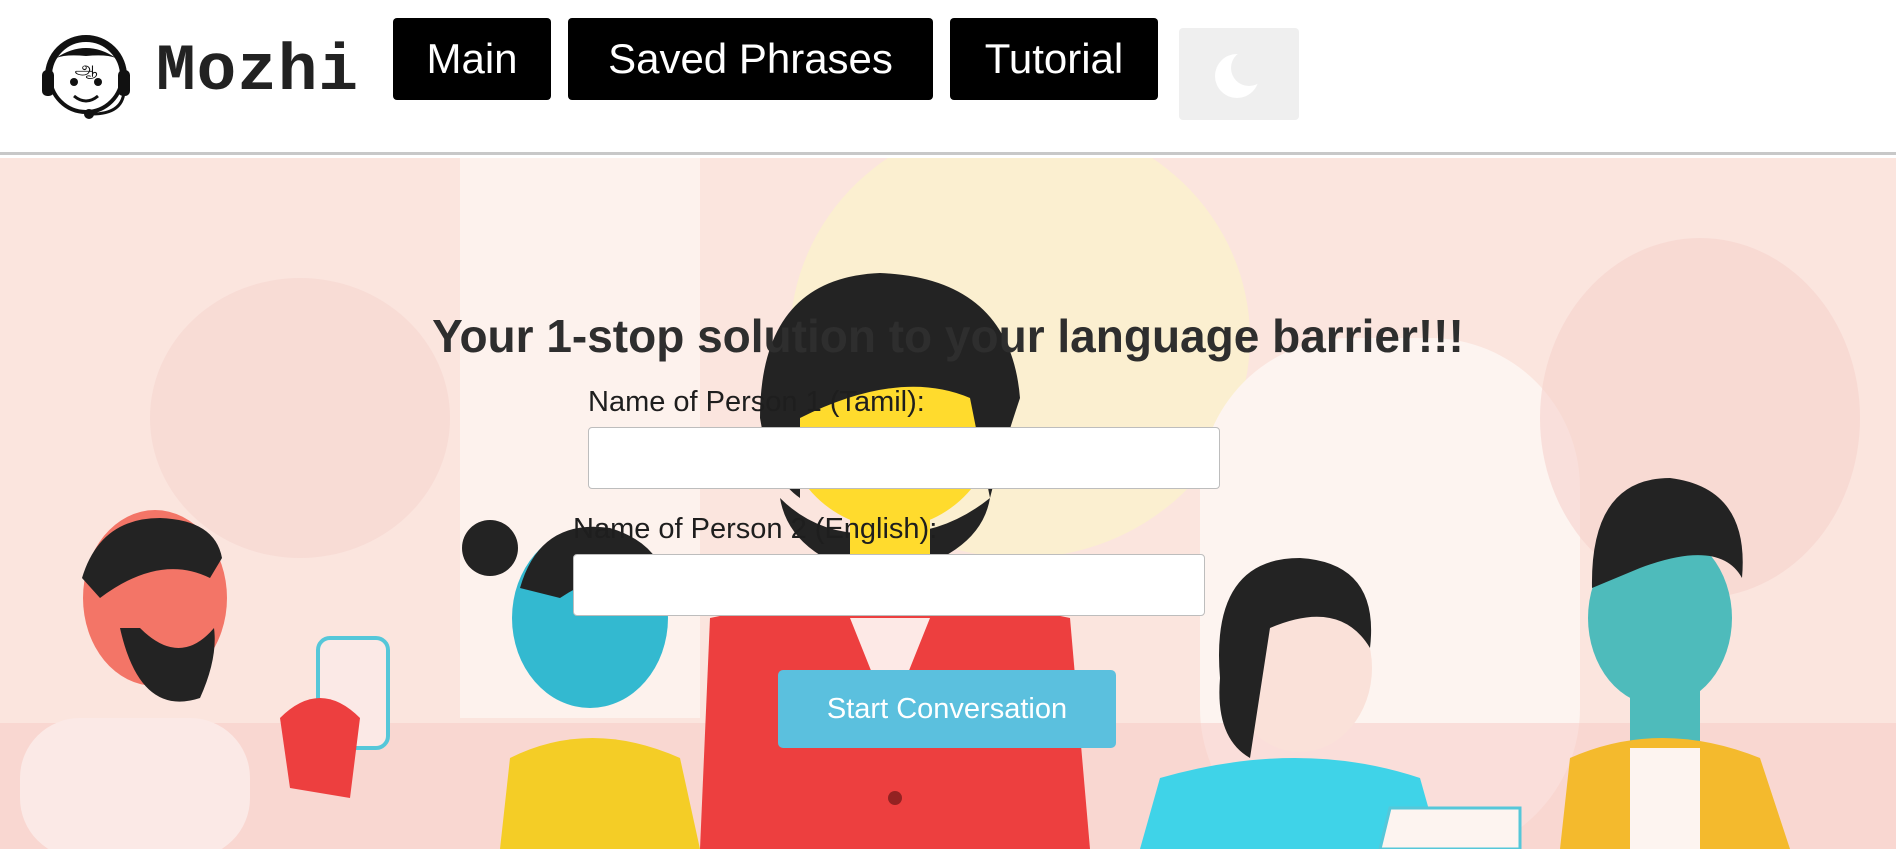  I want to click on person1-name-label: Name of Person 1 (Tamil):, so click(756, 402).